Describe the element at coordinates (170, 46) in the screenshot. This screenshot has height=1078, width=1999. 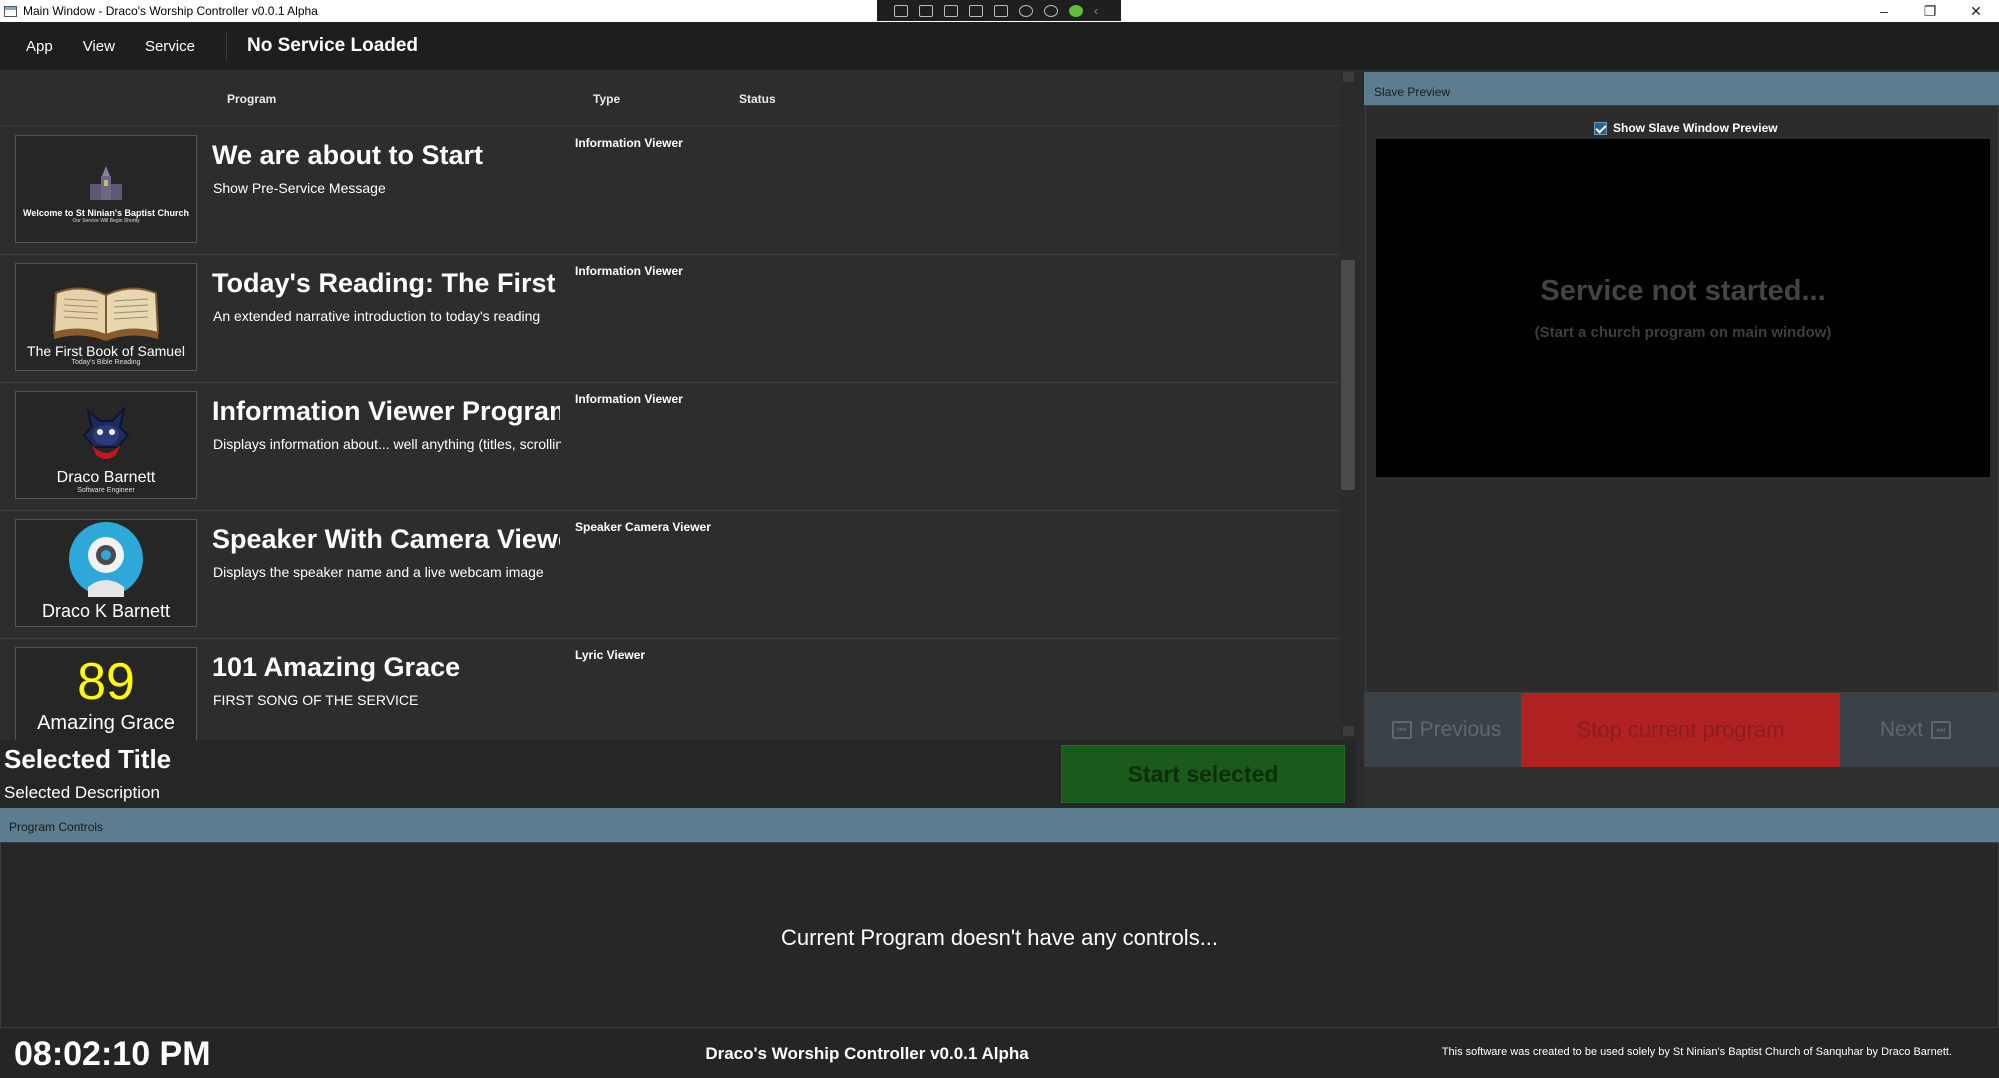
I see `menu-service: Service` at that location.